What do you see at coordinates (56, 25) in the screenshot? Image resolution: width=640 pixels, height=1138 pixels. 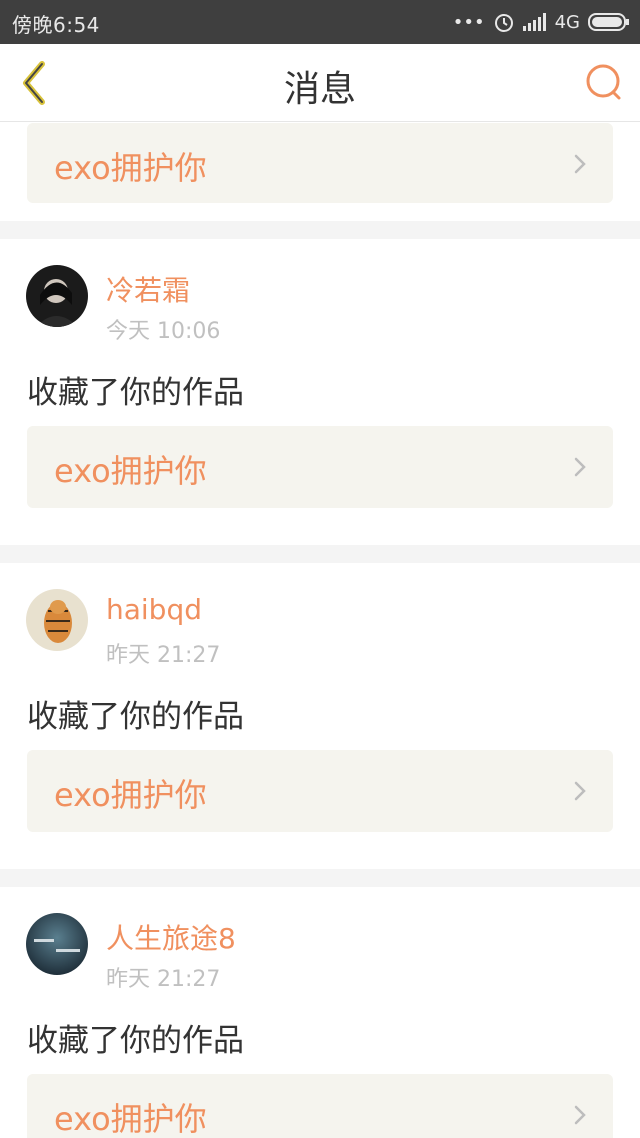 I see `status-time: 傍晚6:54` at bounding box center [56, 25].